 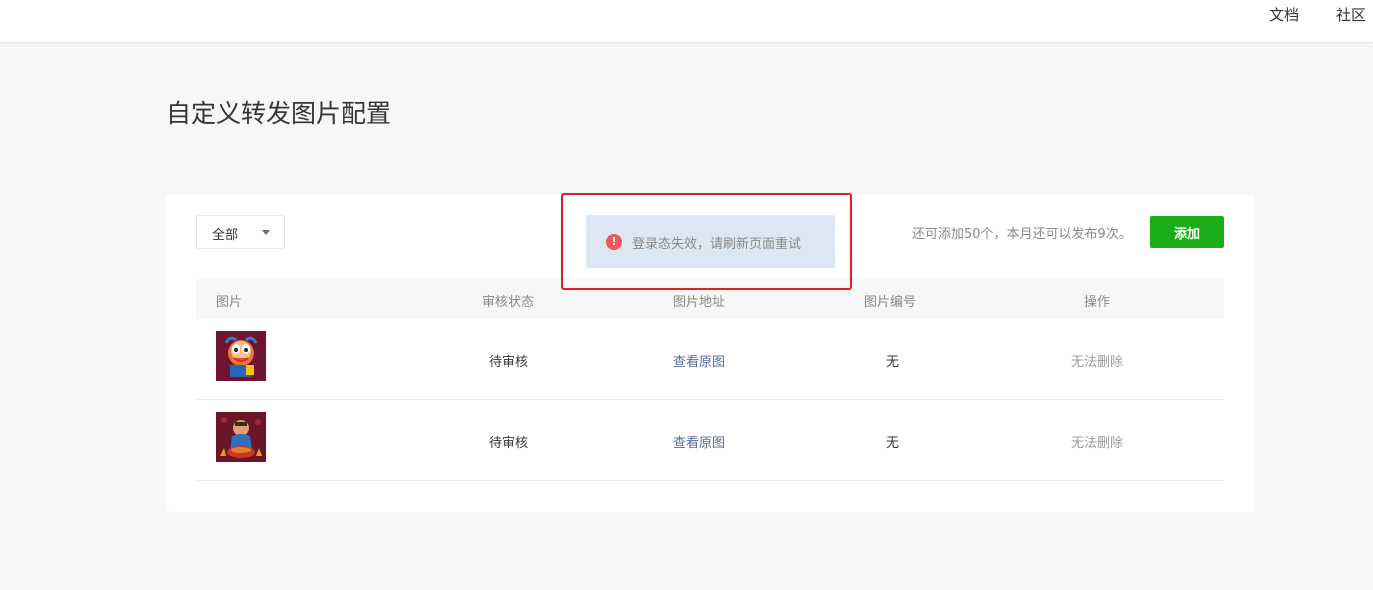 I want to click on top-navbar: 文档 社区, so click(x=686, y=21).